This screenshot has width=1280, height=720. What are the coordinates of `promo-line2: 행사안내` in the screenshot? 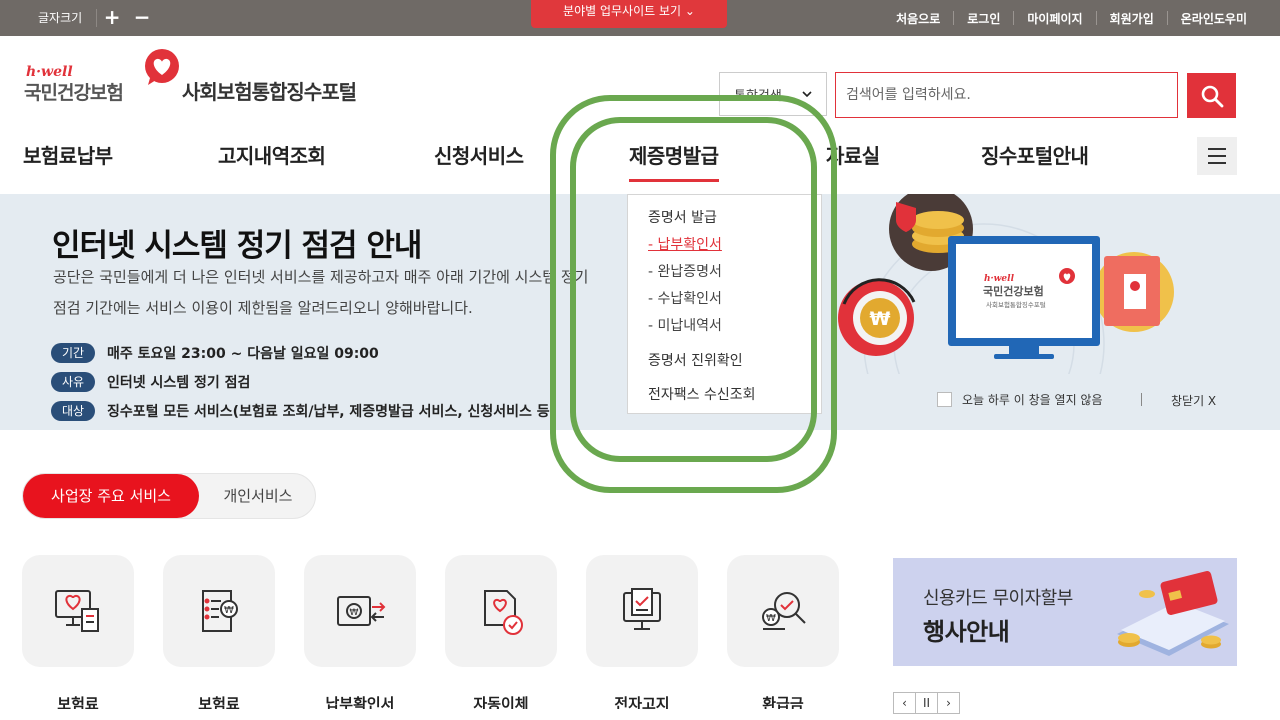 It's located at (966, 632).